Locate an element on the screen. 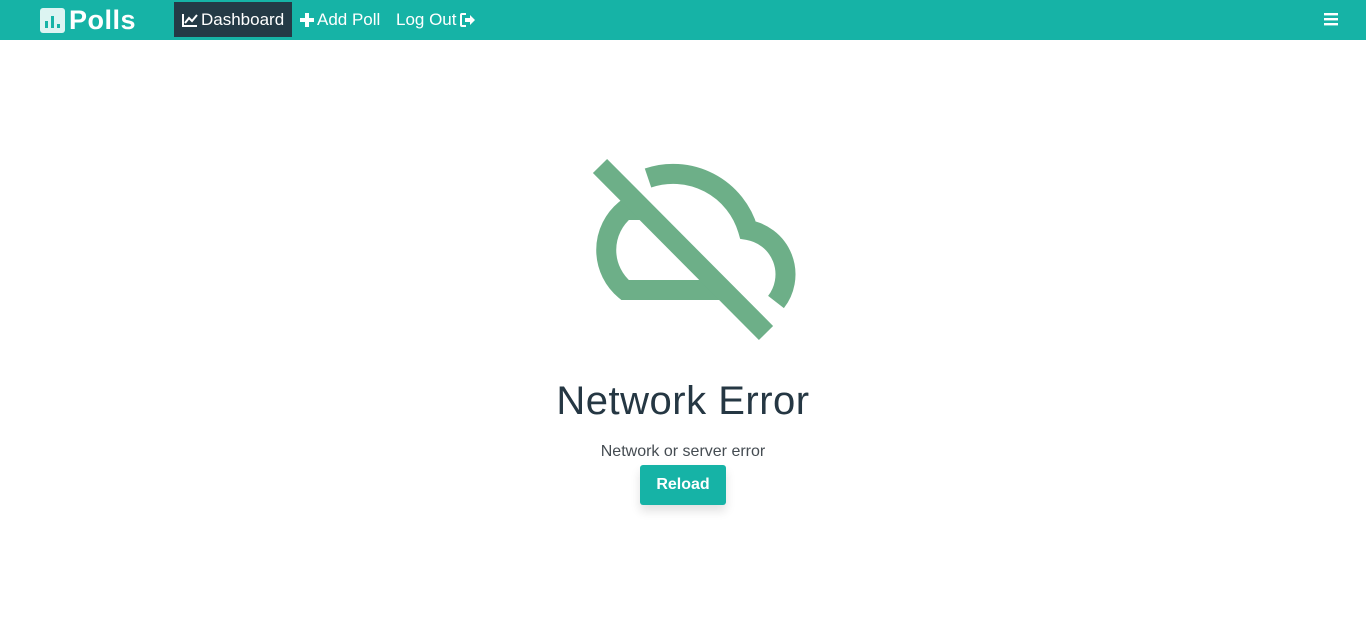  line-chart-icon is located at coordinates (190, 20).